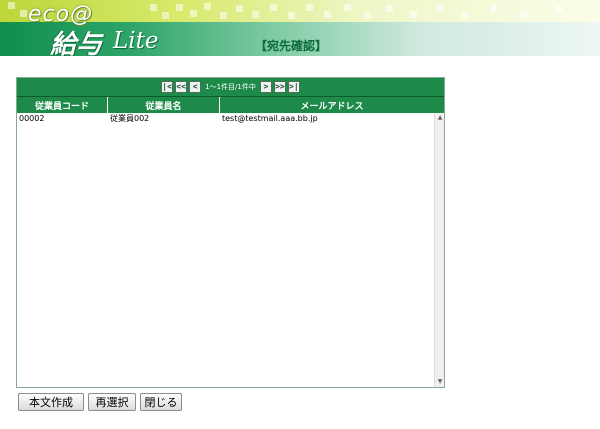  I want to click on next-page-button: >, so click(265, 87).